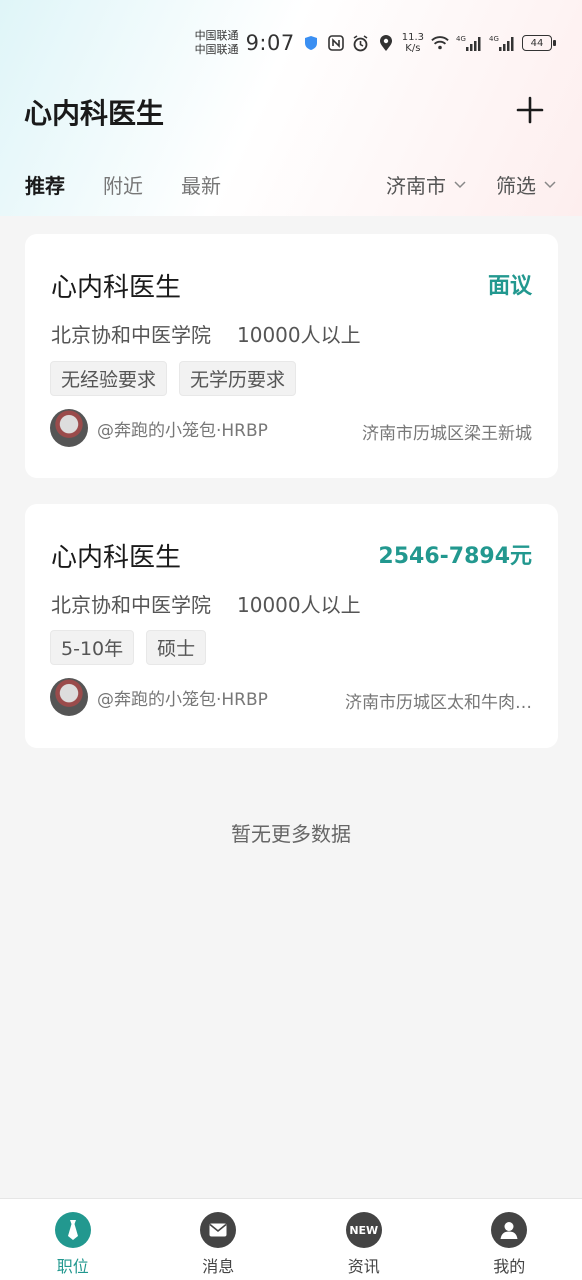 This screenshot has height=1280, width=582. I want to click on filter-dropdown: 筛选, so click(526, 184).